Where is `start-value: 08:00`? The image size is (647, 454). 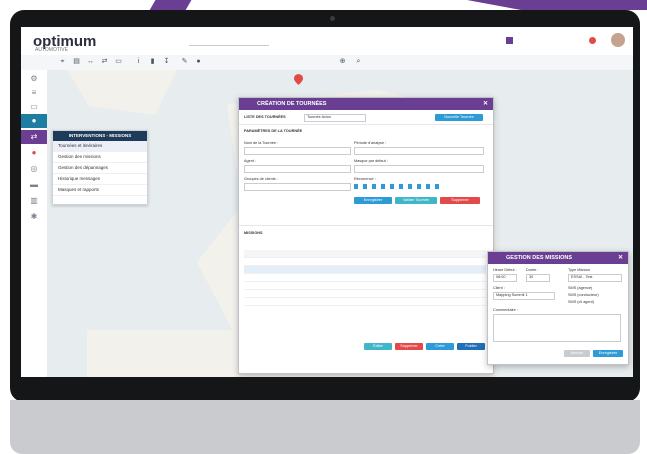 start-value: 08:00 is located at coordinates (501, 277).